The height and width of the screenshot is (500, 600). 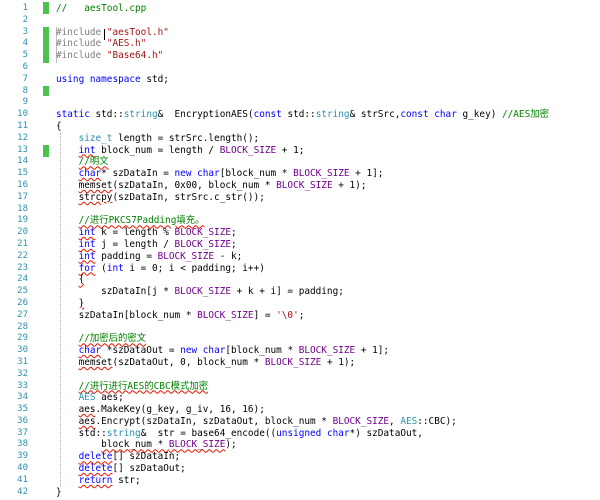 I want to click on code-line: 14 //明文, so click(x=300, y=162).